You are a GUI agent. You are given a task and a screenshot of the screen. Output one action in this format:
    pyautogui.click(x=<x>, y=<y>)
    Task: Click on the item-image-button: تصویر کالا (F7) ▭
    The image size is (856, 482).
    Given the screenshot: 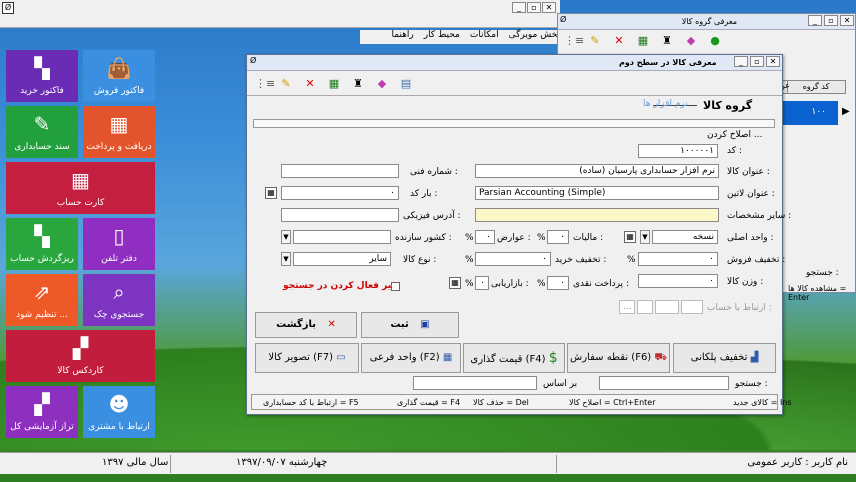 What is the action you would take?
    pyautogui.click(x=307, y=358)
    